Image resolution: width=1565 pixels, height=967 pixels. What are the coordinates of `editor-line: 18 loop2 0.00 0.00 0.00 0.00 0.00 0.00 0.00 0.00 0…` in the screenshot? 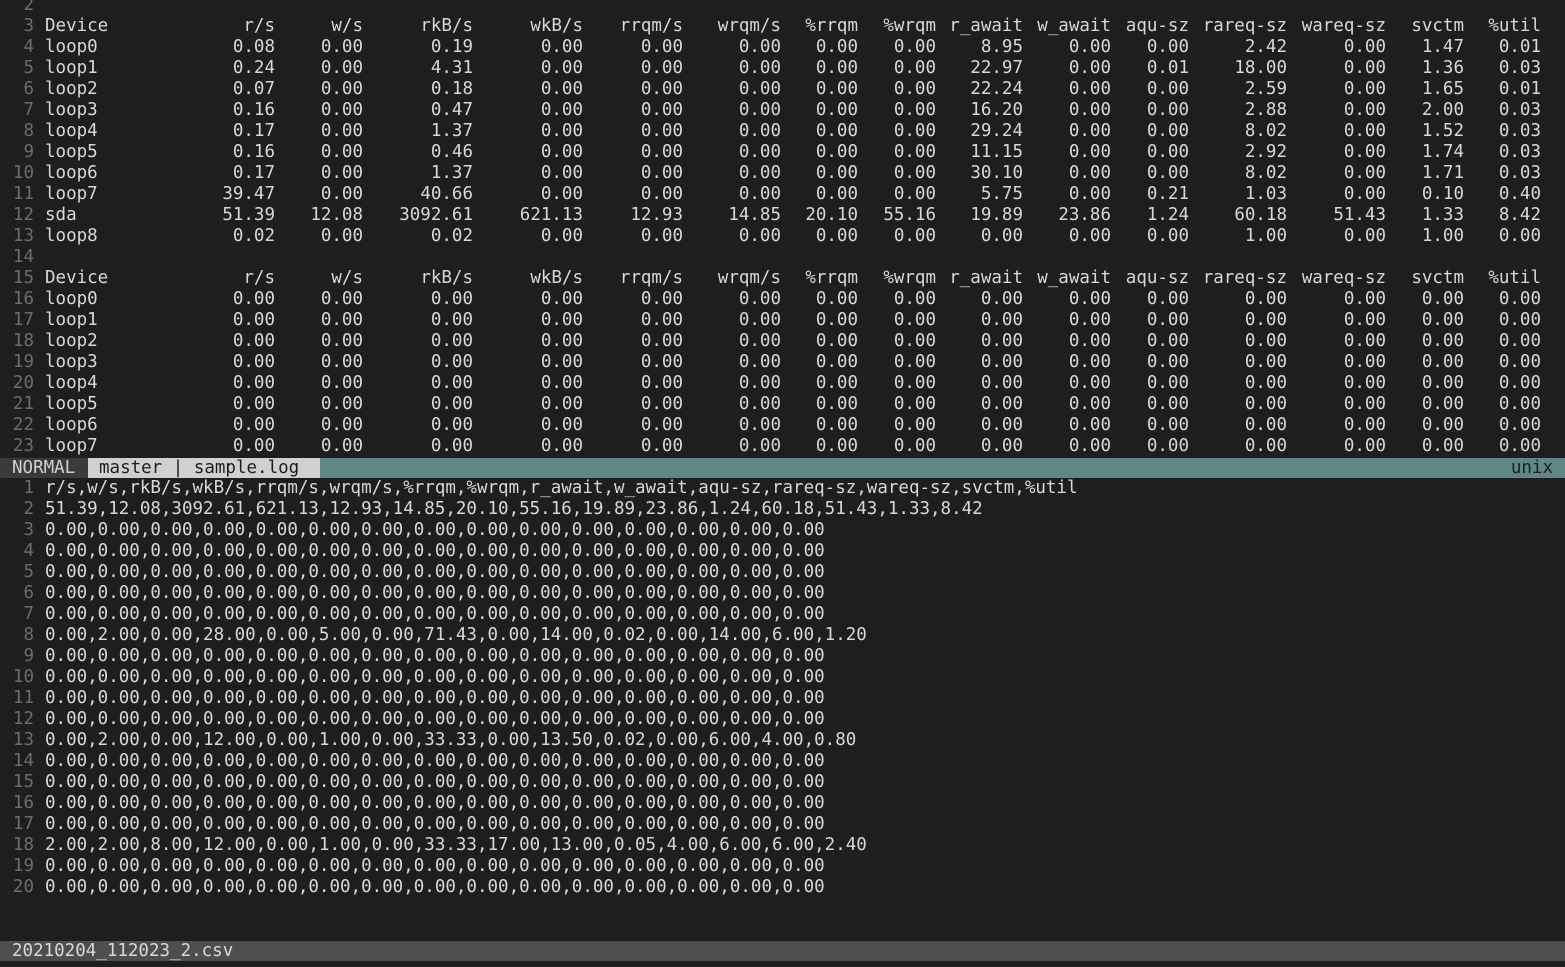 It's located at (782, 341).